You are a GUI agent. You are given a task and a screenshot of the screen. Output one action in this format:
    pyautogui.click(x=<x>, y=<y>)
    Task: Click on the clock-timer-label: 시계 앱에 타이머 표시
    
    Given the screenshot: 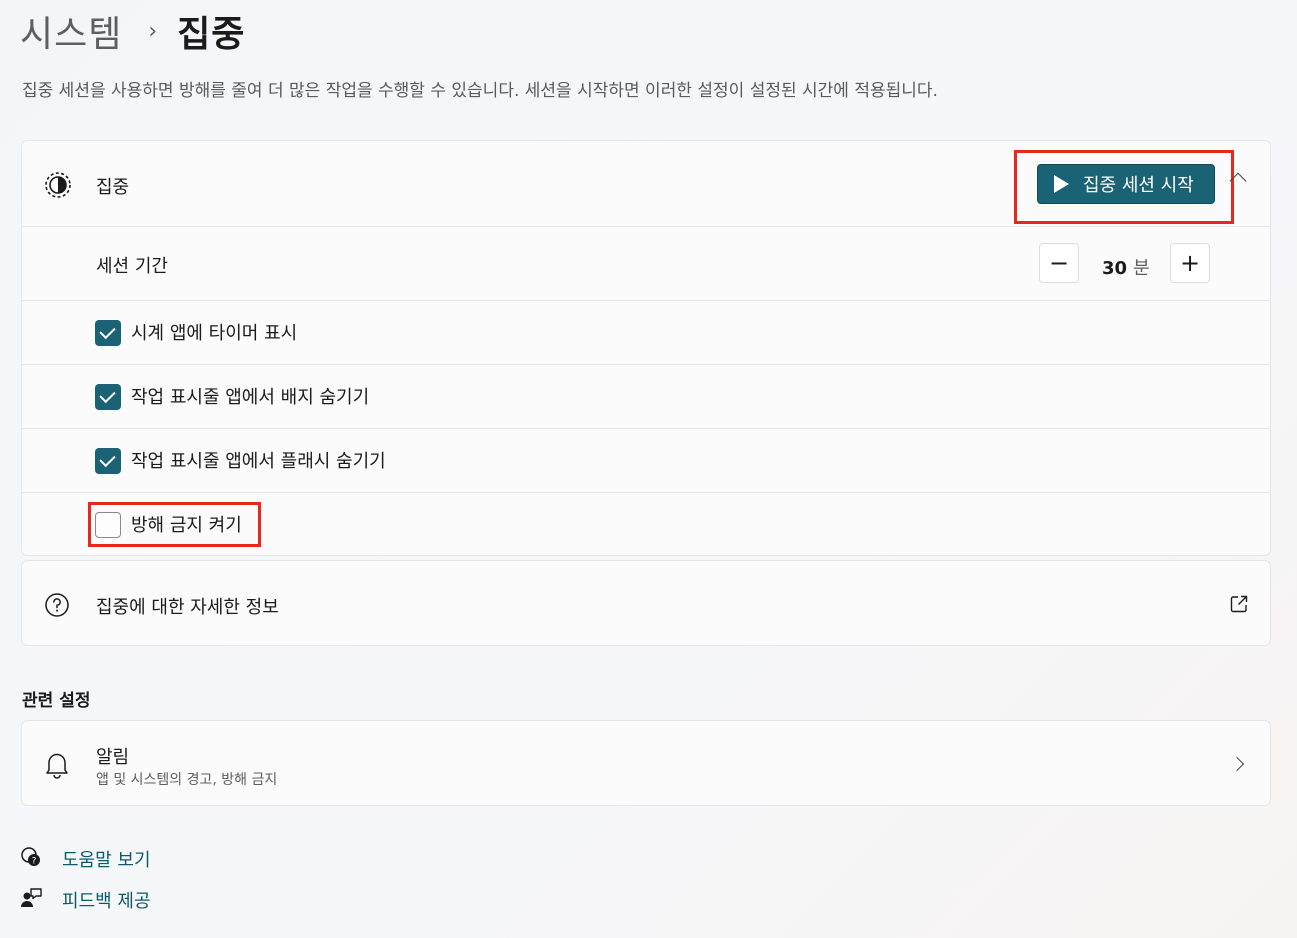 What is the action you would take?
    pyautogui.click(x=214, y=332)
    